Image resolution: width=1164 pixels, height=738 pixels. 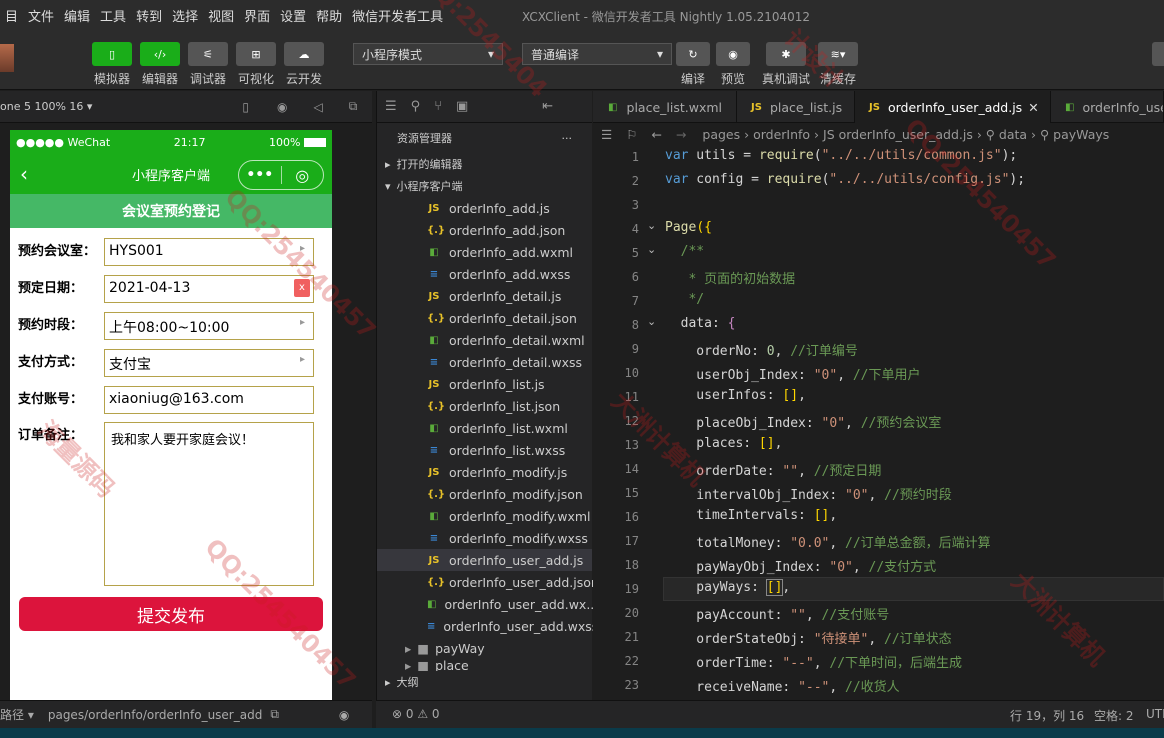 What do you see at coordinates (1155, 714) in the screenshot?
I see `encoding: UTF` at bounding box center [1155, 714].